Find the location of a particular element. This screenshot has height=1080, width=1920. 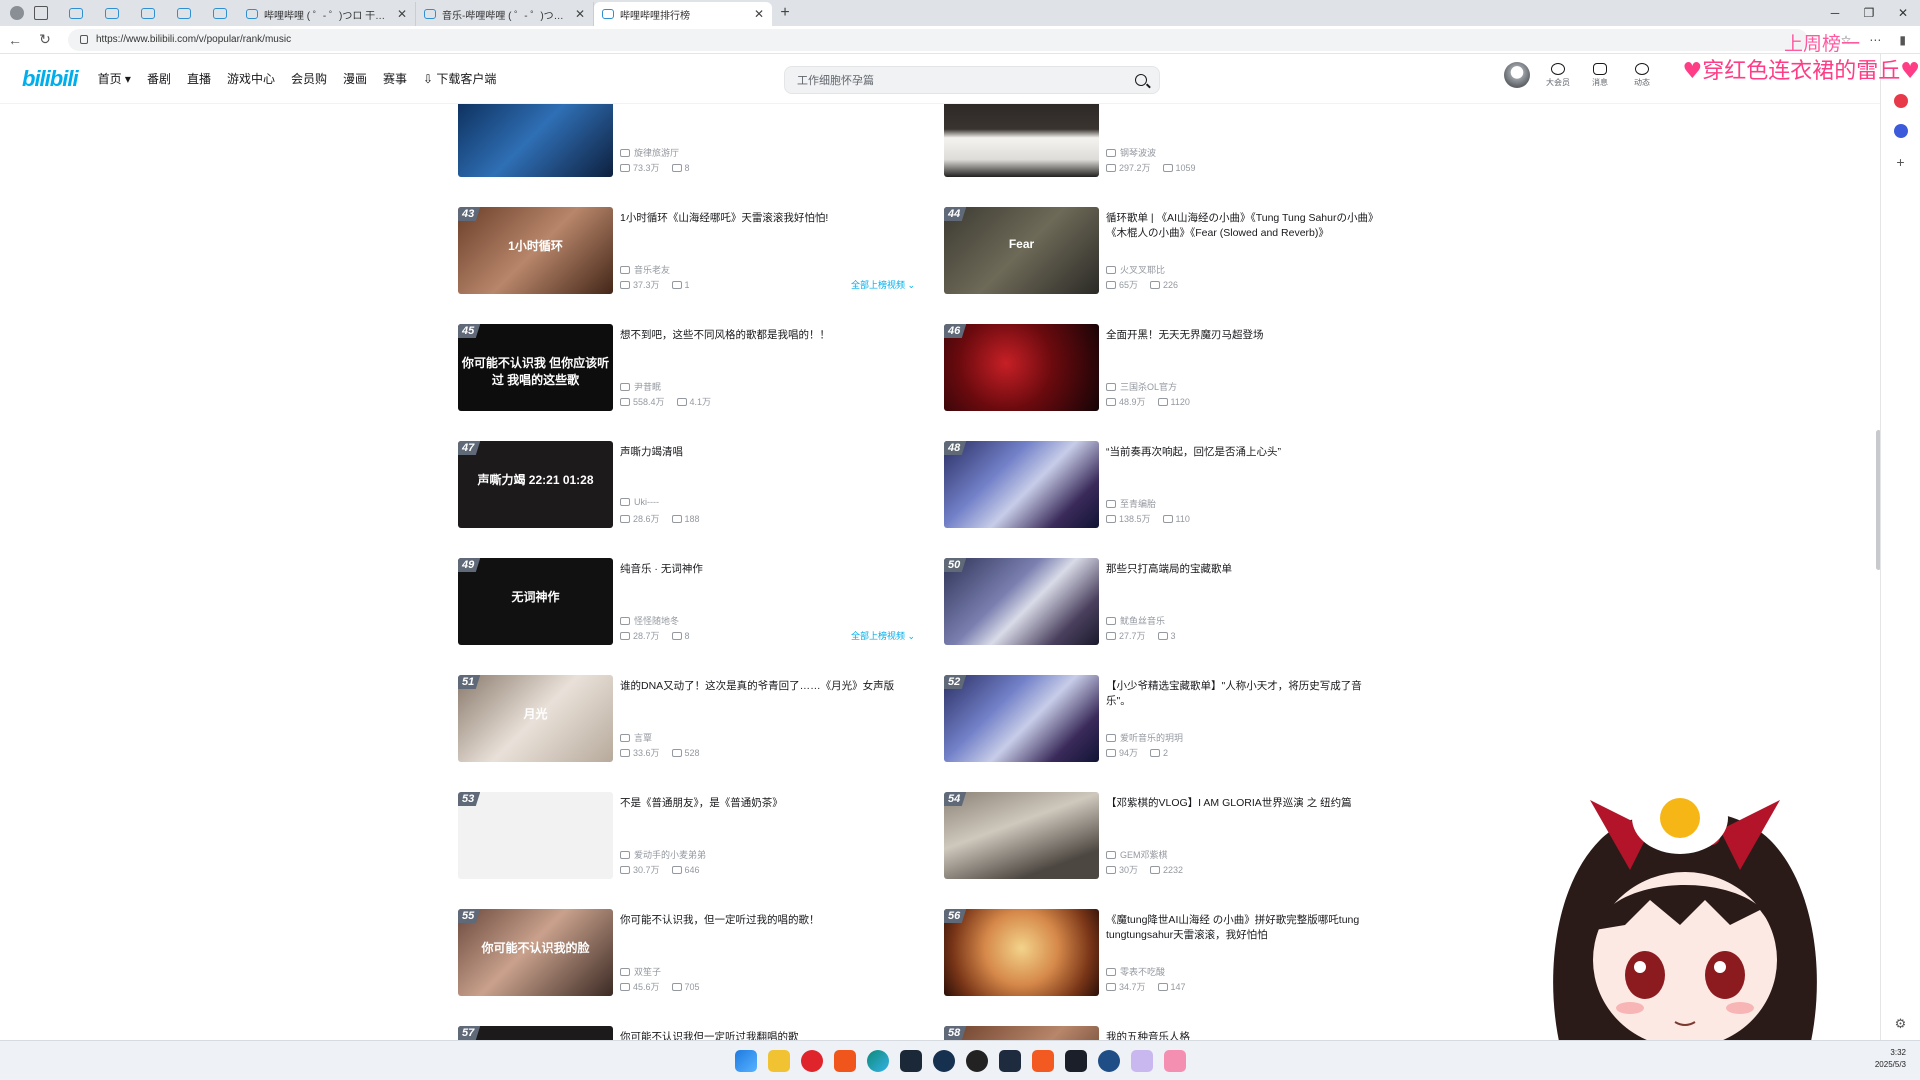

uploader: 旋律旅游厅 is located at coordinates (649, 152).